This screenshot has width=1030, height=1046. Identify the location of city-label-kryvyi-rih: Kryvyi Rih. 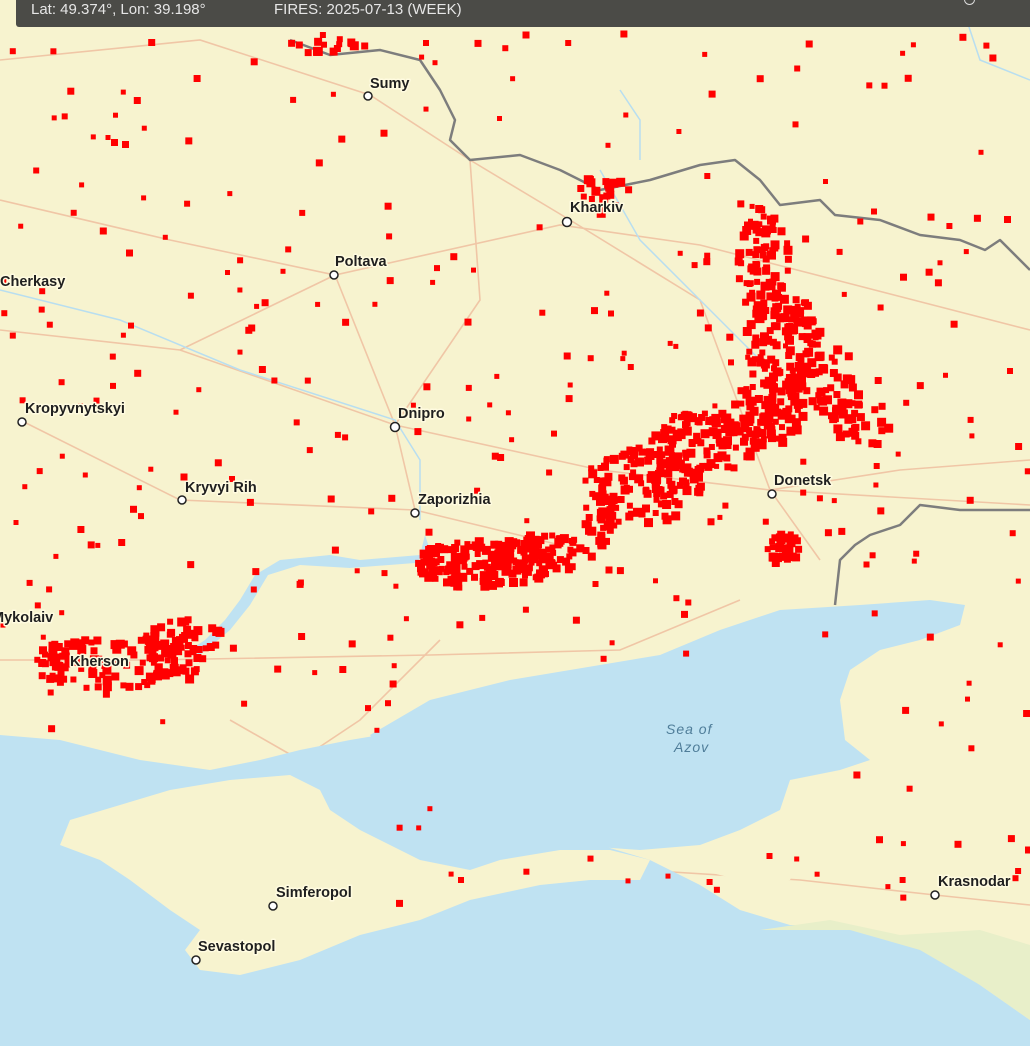
(221, 488).